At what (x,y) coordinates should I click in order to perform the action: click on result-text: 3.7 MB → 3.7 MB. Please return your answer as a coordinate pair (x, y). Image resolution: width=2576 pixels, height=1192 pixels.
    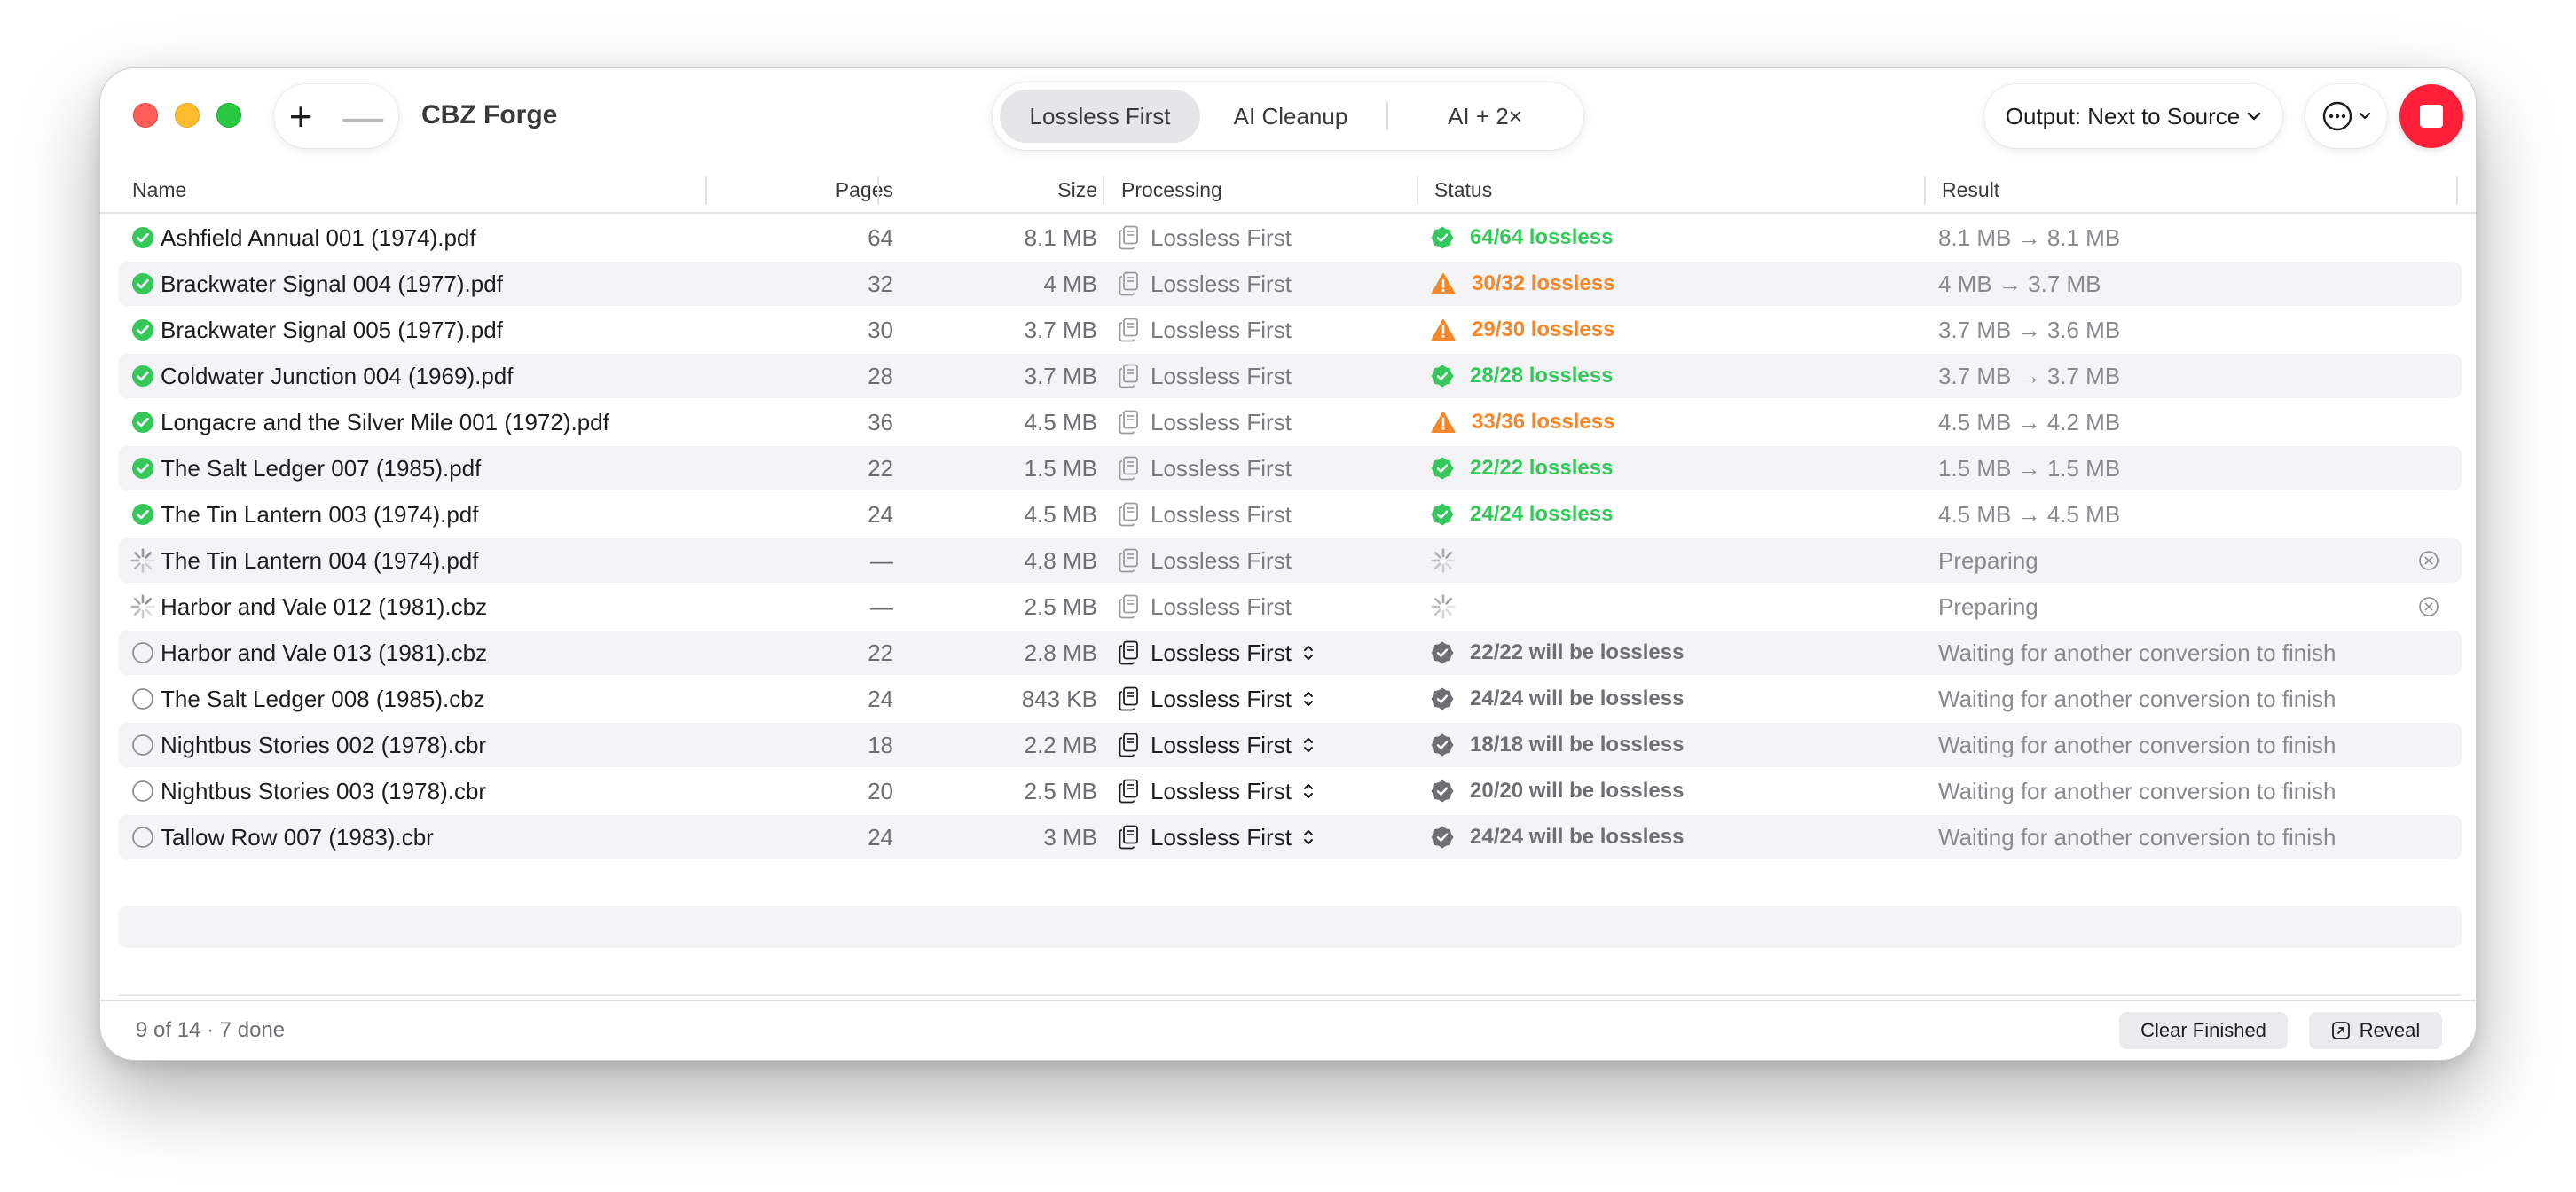
    Looking at the image, I should click on (2029, 375).